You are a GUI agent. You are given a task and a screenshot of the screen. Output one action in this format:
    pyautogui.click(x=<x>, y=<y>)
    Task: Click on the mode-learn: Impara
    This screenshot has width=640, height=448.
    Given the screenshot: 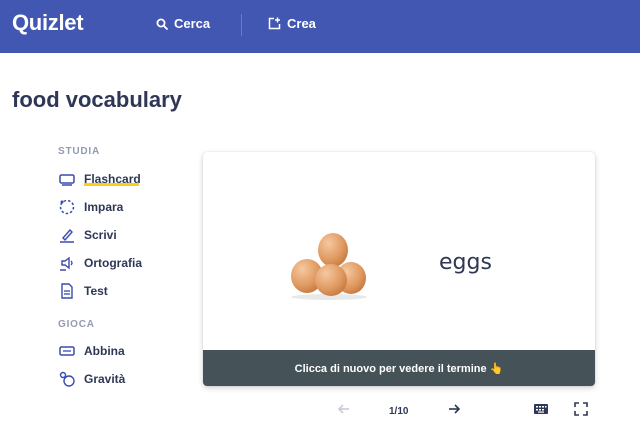 What is the action you would take?
    pyautogui.click(x=90, y=207)
    